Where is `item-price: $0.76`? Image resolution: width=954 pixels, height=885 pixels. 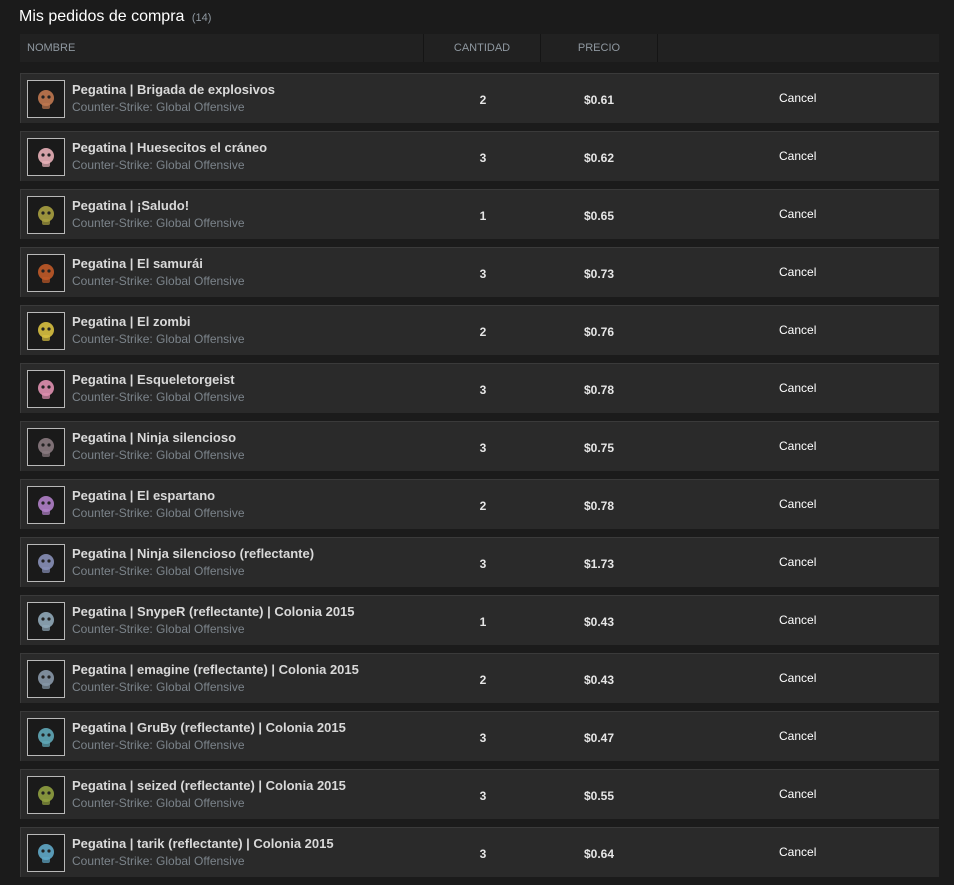 item-price: $0.76 is located at coordinates (599, 332).